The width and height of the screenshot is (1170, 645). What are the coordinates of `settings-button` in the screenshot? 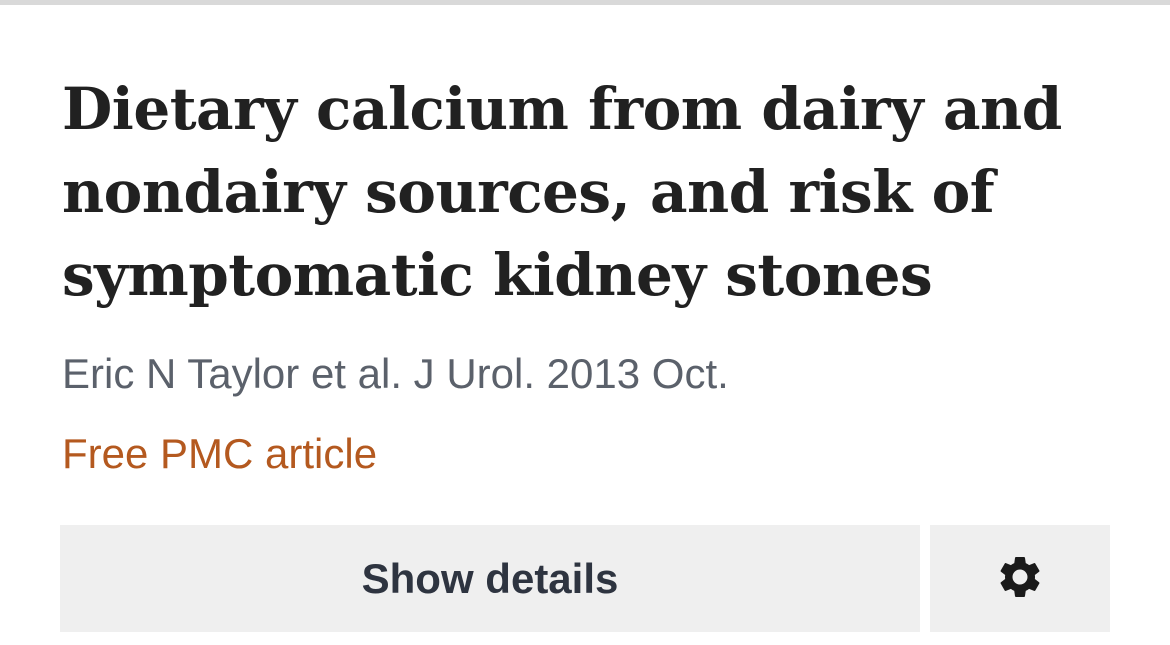 It's located at (1020, 578).